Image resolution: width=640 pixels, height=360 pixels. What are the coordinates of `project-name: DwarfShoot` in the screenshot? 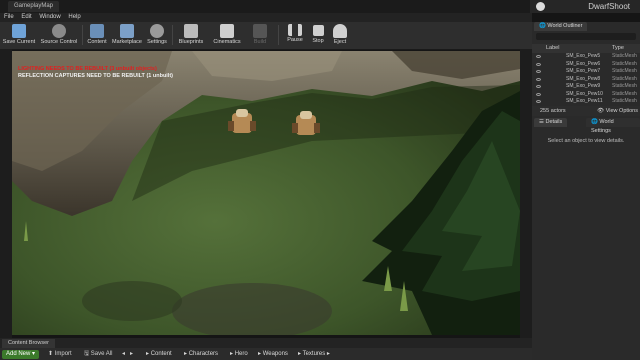 It's located at (609, 6).